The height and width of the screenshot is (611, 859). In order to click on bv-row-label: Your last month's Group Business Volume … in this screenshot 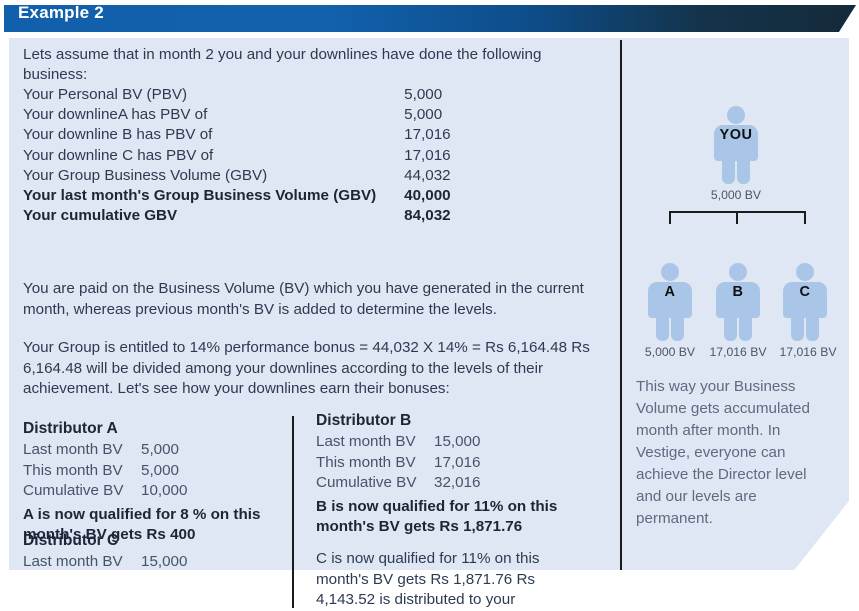, I will do `click(200, 196)`.